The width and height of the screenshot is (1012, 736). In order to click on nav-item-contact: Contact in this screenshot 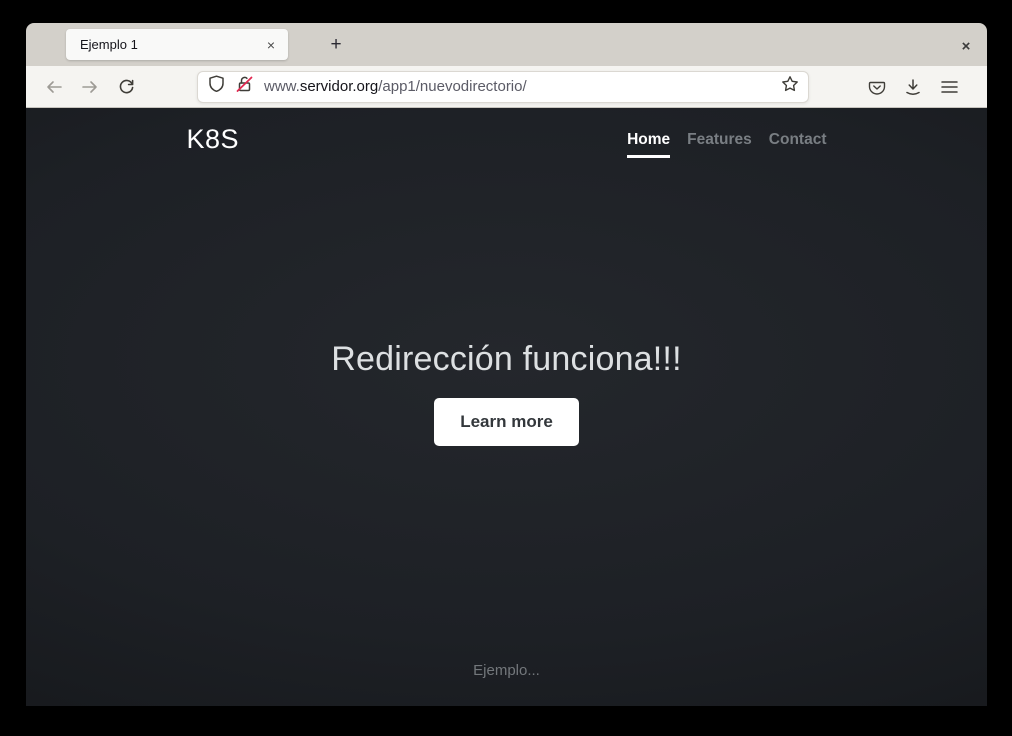, I will do `click(798, 144)`.